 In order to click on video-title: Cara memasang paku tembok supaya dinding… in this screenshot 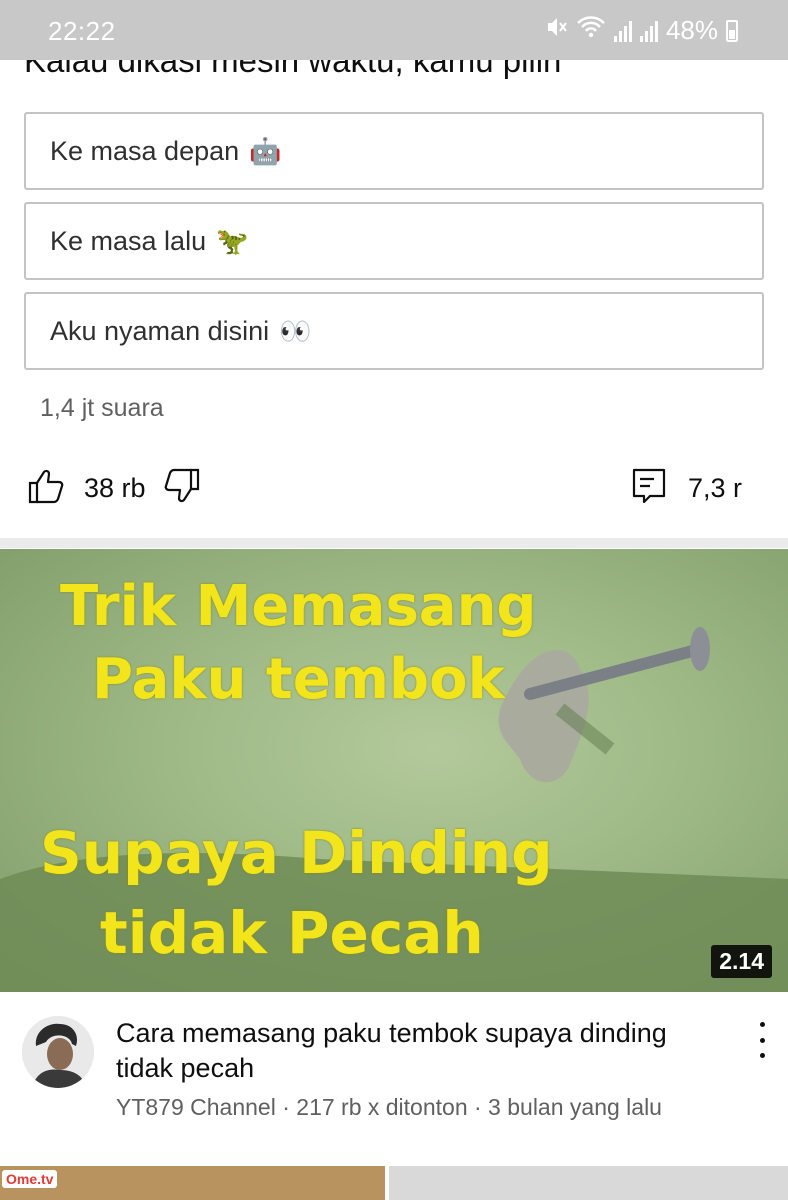, I will do `click(421, 1051)`.